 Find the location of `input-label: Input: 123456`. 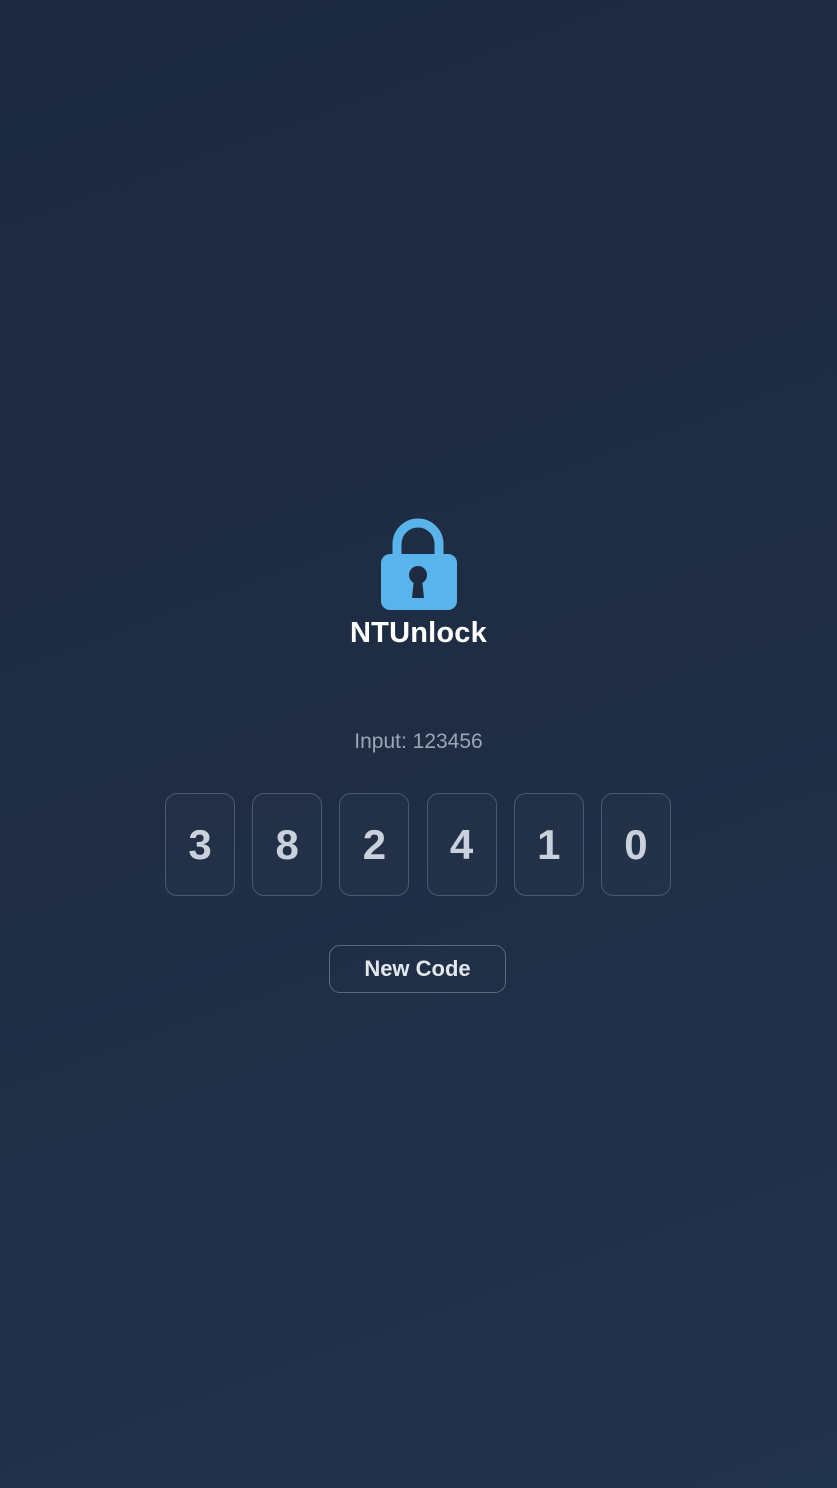

input-label: Input: 123456 is located at coordinates (418, 741).